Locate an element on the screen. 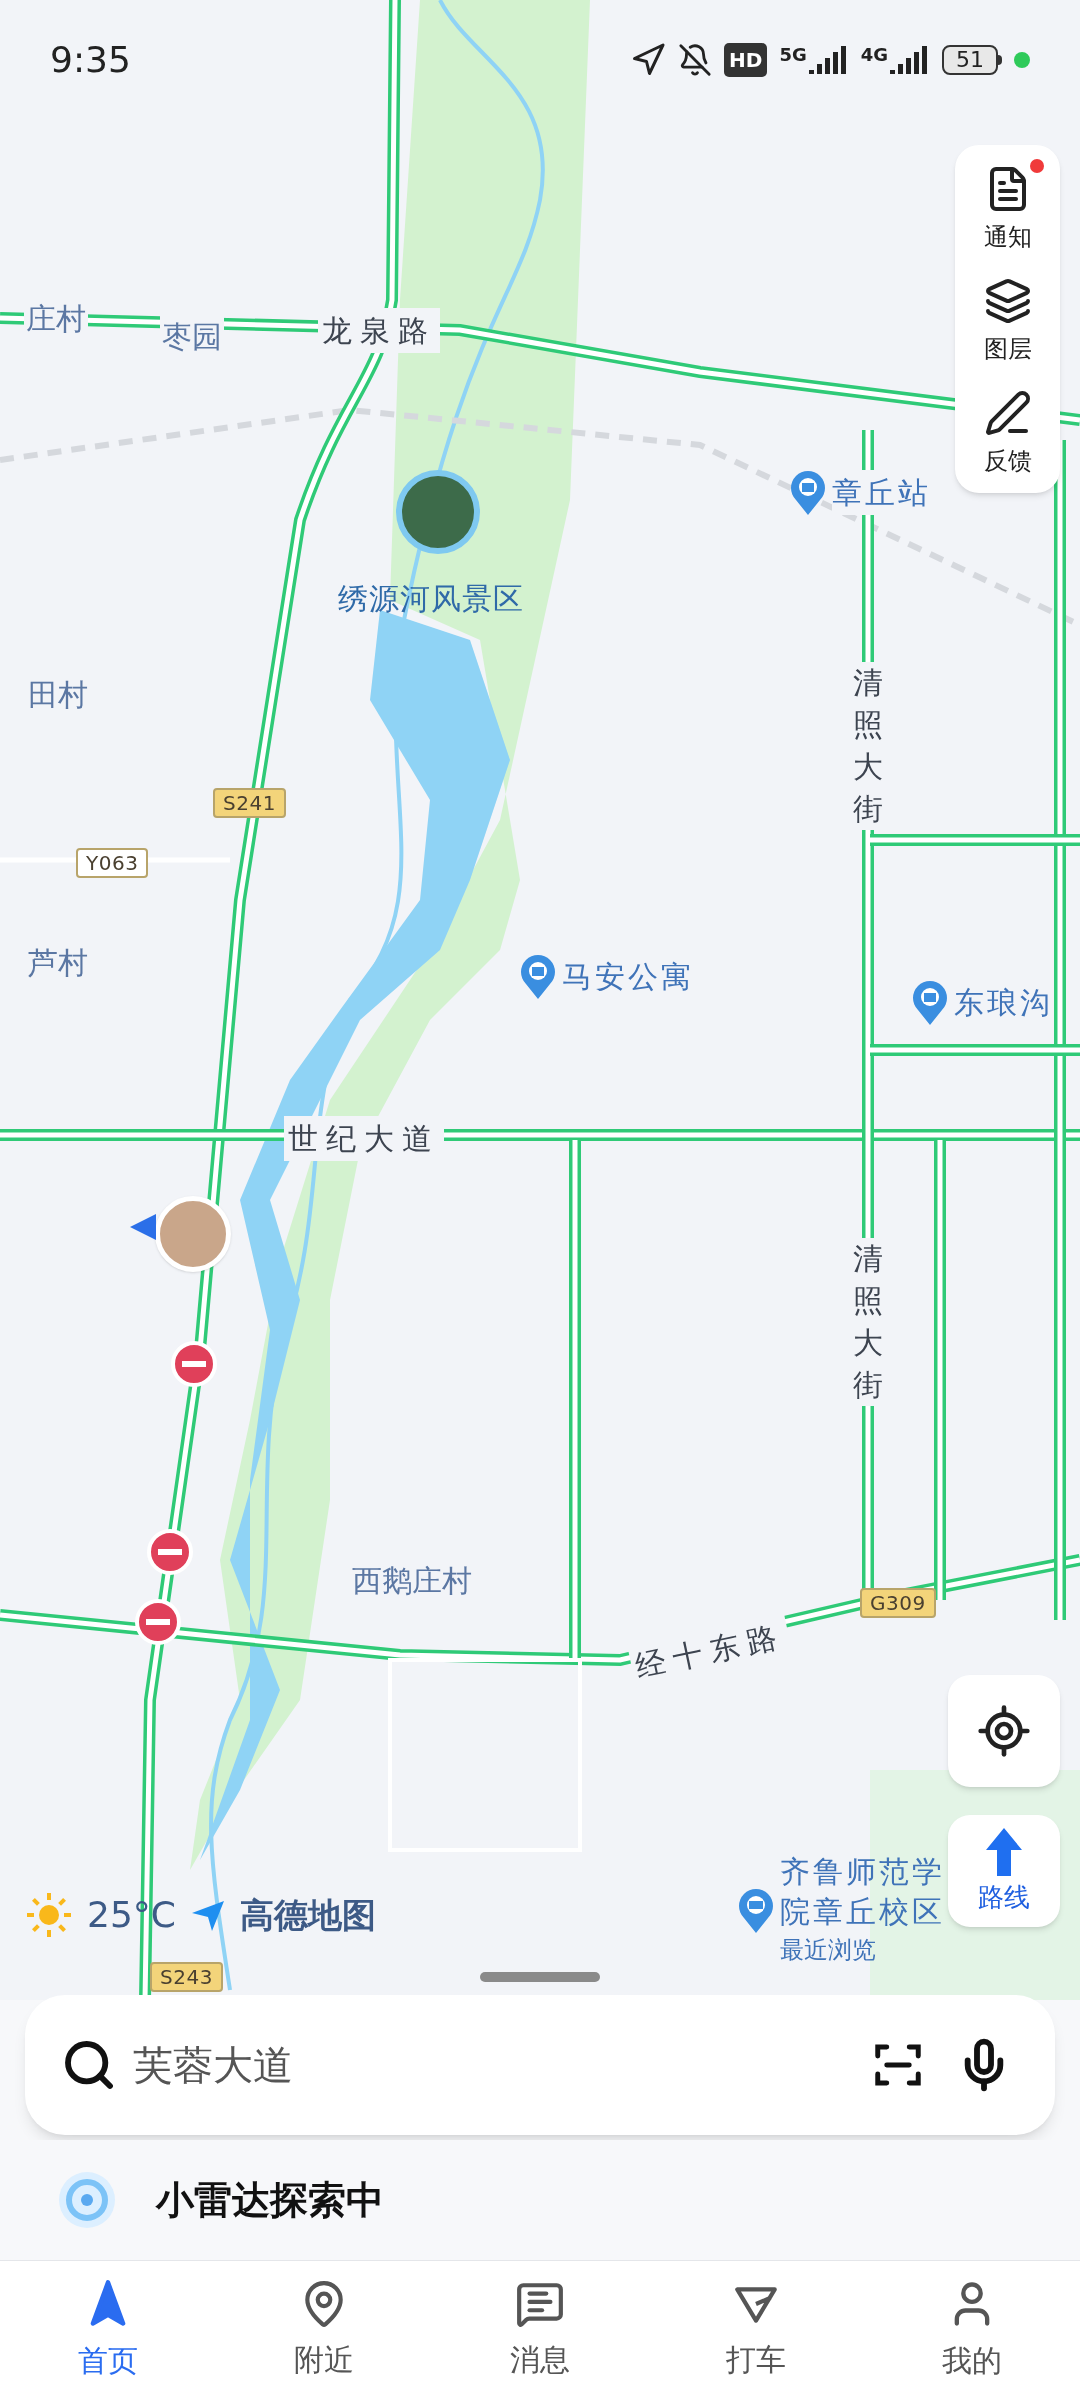  poi-label: 齐鲁师范学 is located at coordinates (862, 1872).